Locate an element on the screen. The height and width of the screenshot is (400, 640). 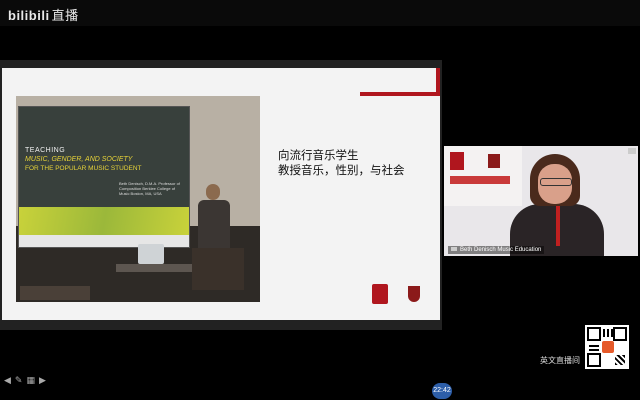
bilibili-logo: bilibili 直播 is located at coordinates (43, 14).